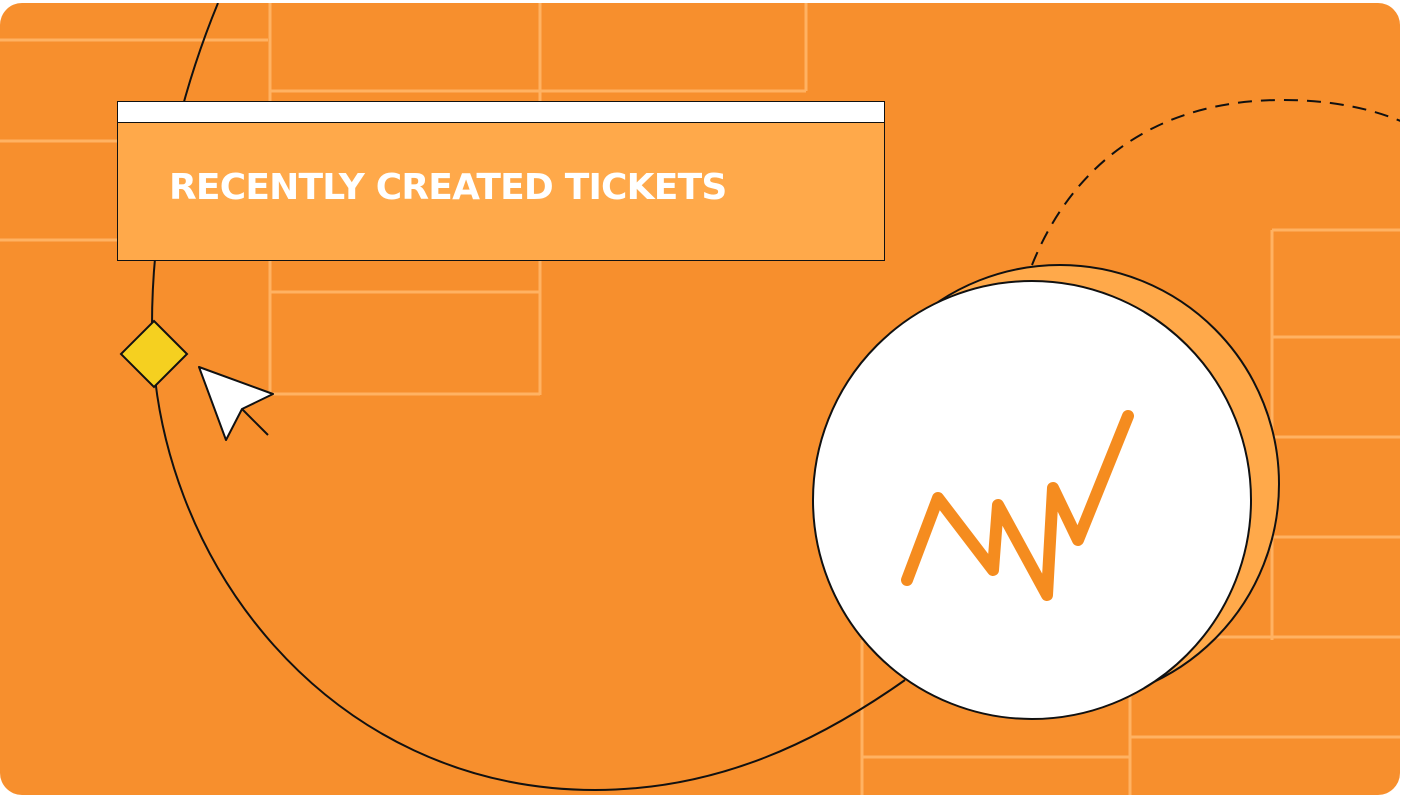 Image resolution: width=1403 pixels, height=798 pixels. Describe the element at coordinates (448, 187) in the screenshot. I see `title-card-text: RECENTLY CREATED TICKETS` at that location.